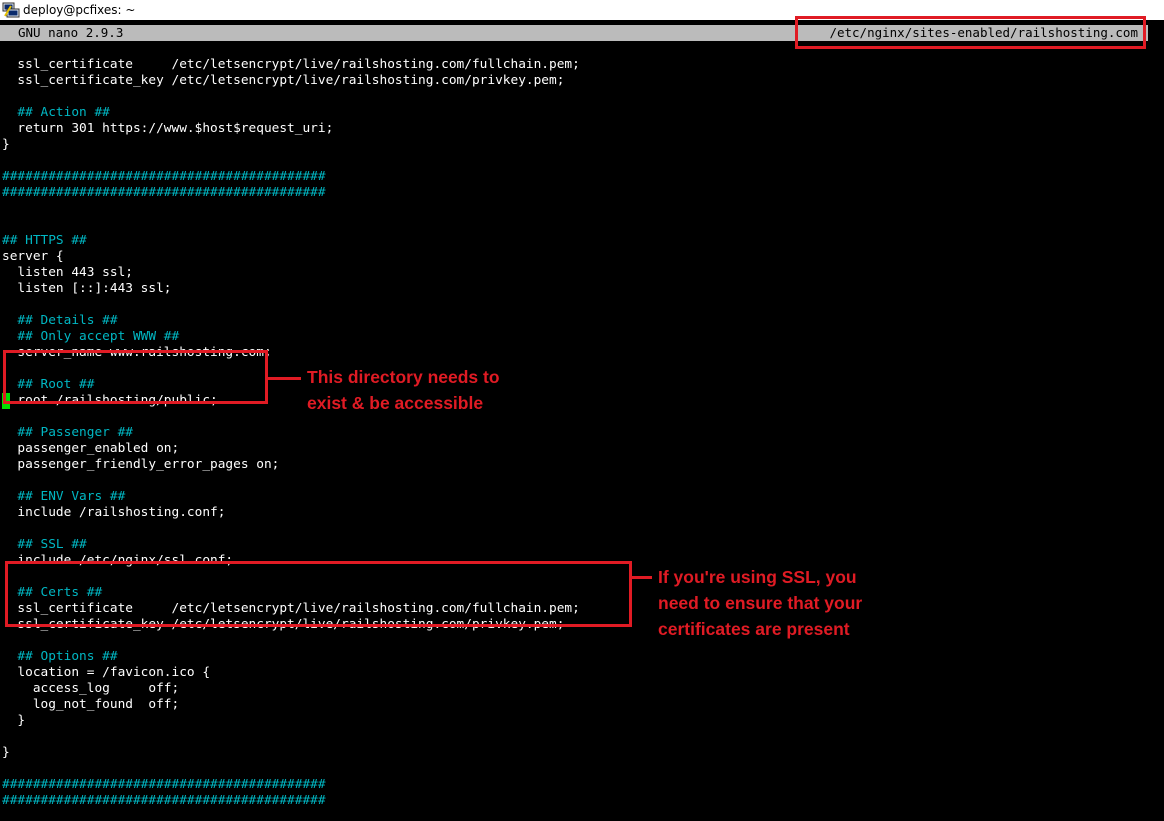 The image size is (1164, 821). What do you see at coordinates (79, 10) in the screenshot?
I see `window-title: deploy@pcfixes: ~` at bounding box center [79, 10].